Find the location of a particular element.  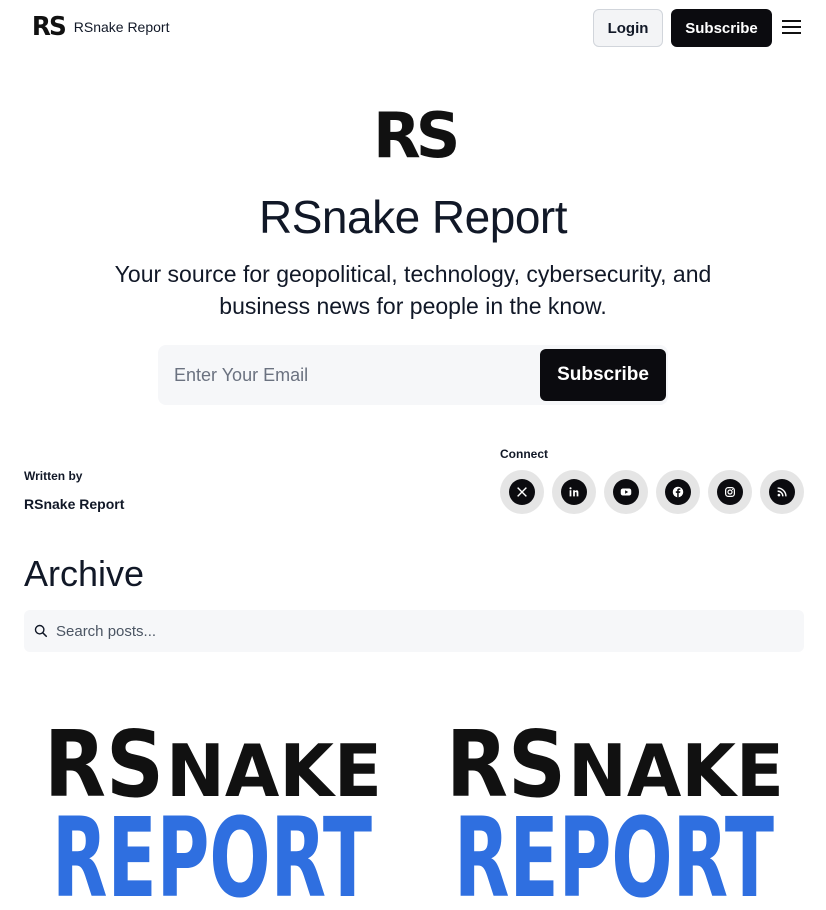

rss-link is located at coordinates (782, 492).